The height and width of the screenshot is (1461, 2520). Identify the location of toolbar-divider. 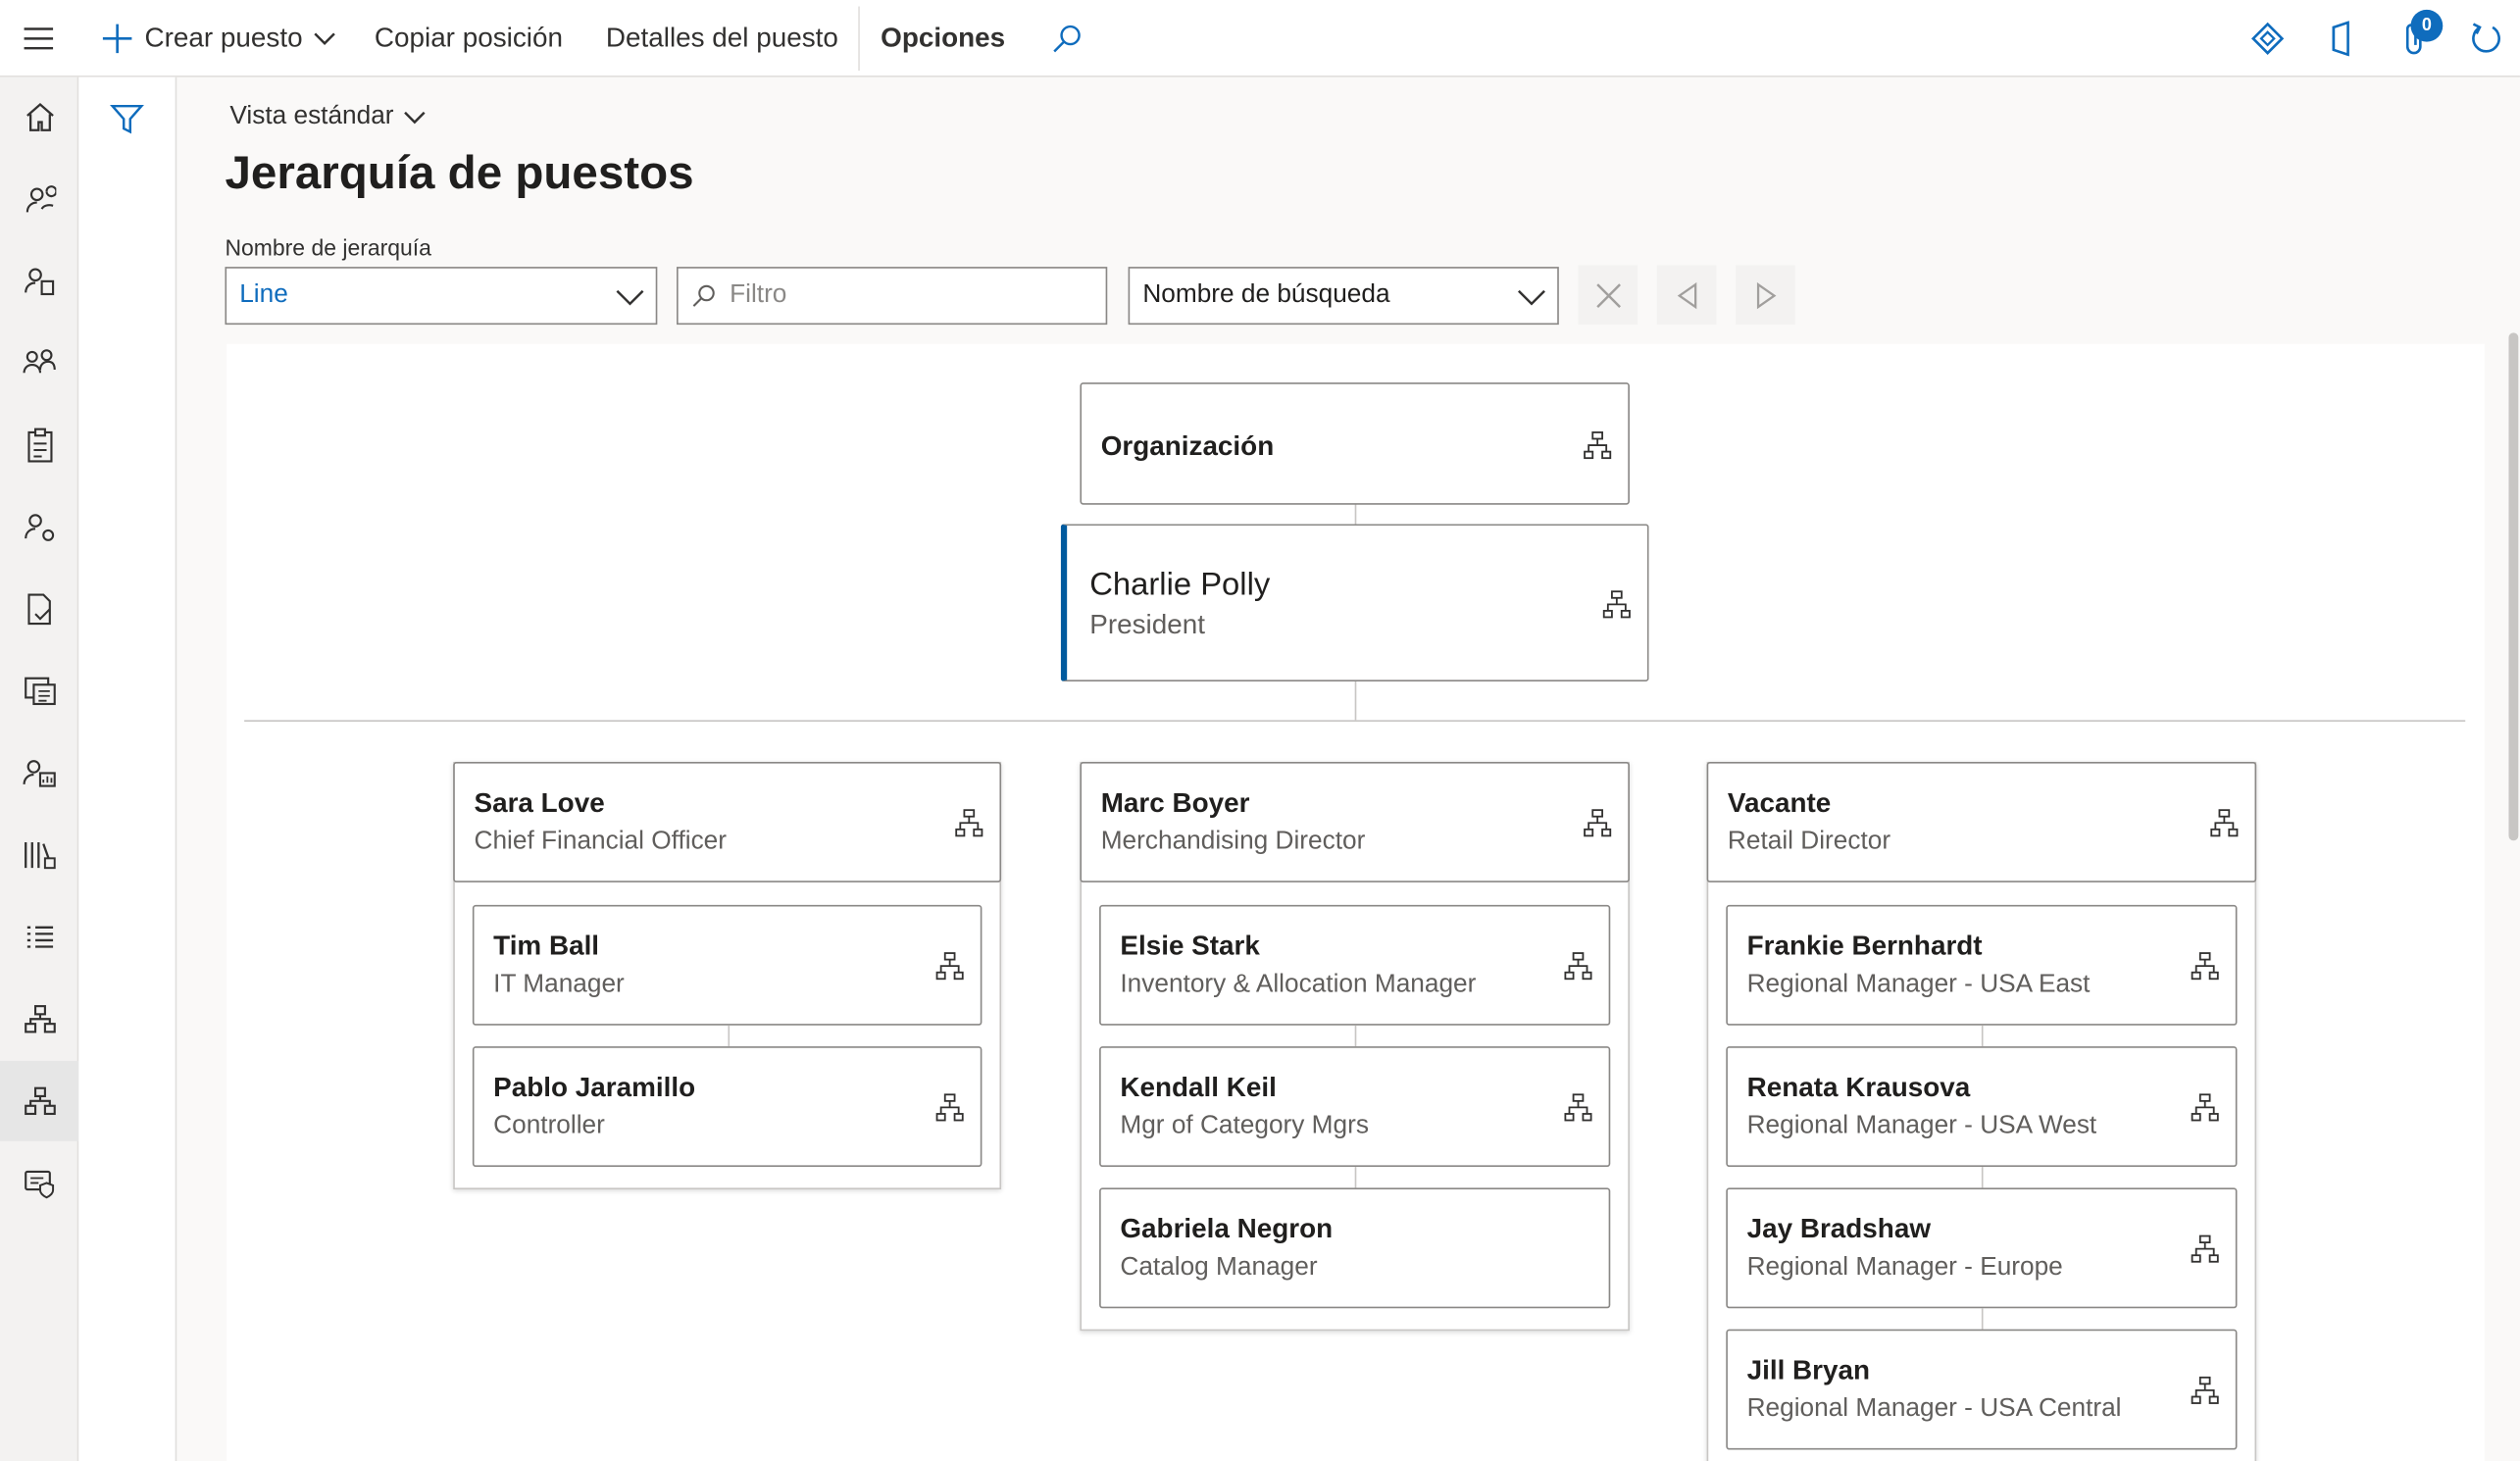
(859, 39).